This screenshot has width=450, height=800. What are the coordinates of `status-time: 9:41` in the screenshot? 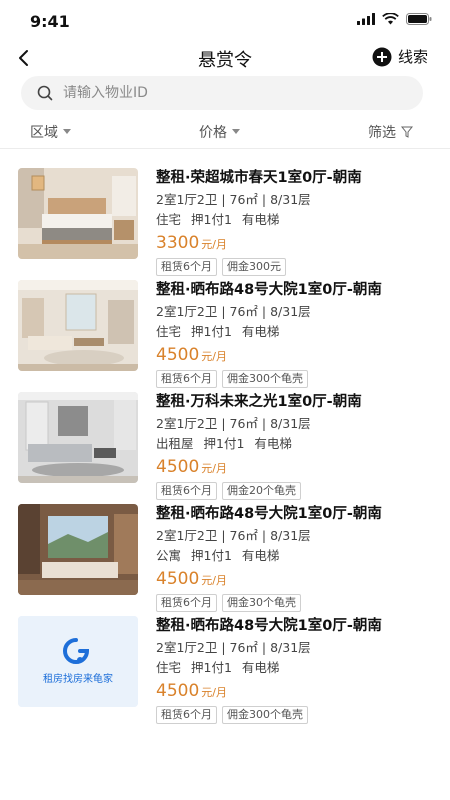 It's located at (50, 21).